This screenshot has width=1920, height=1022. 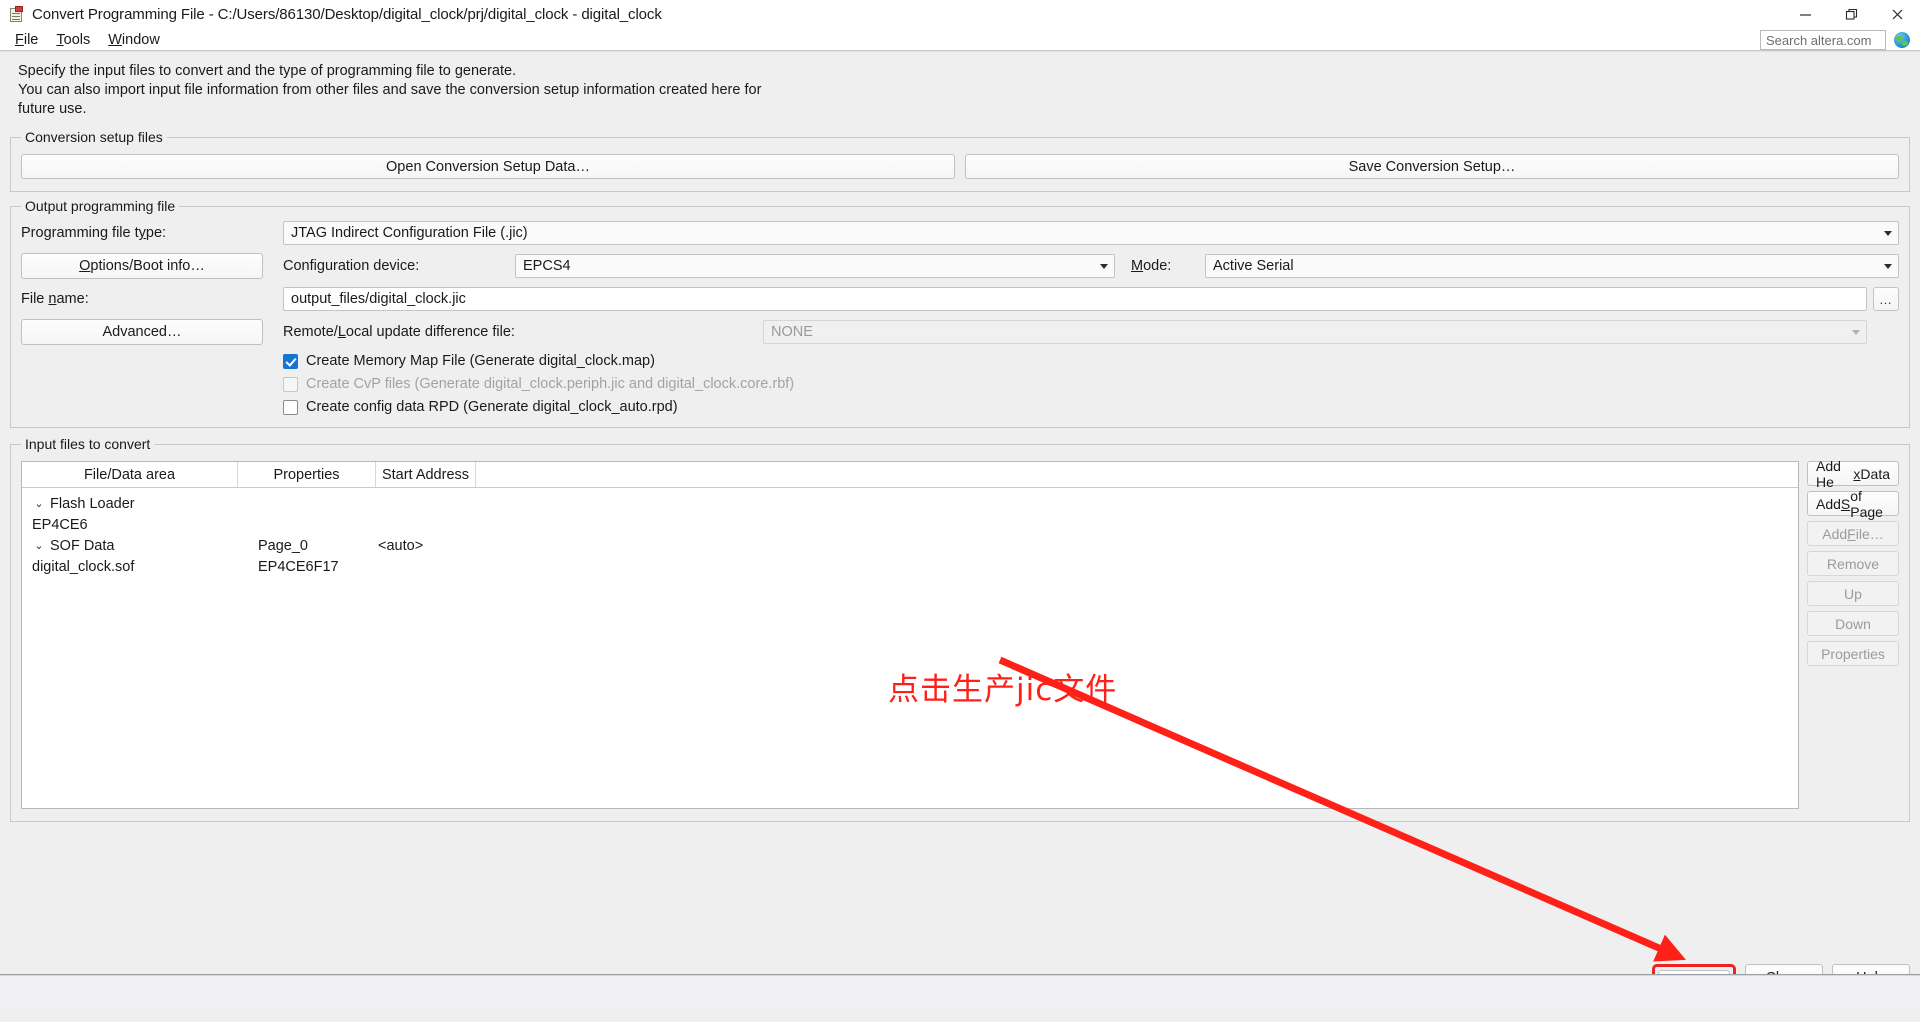 I want to click on mode-select: Active Serial, so click(x=1552, y=266).